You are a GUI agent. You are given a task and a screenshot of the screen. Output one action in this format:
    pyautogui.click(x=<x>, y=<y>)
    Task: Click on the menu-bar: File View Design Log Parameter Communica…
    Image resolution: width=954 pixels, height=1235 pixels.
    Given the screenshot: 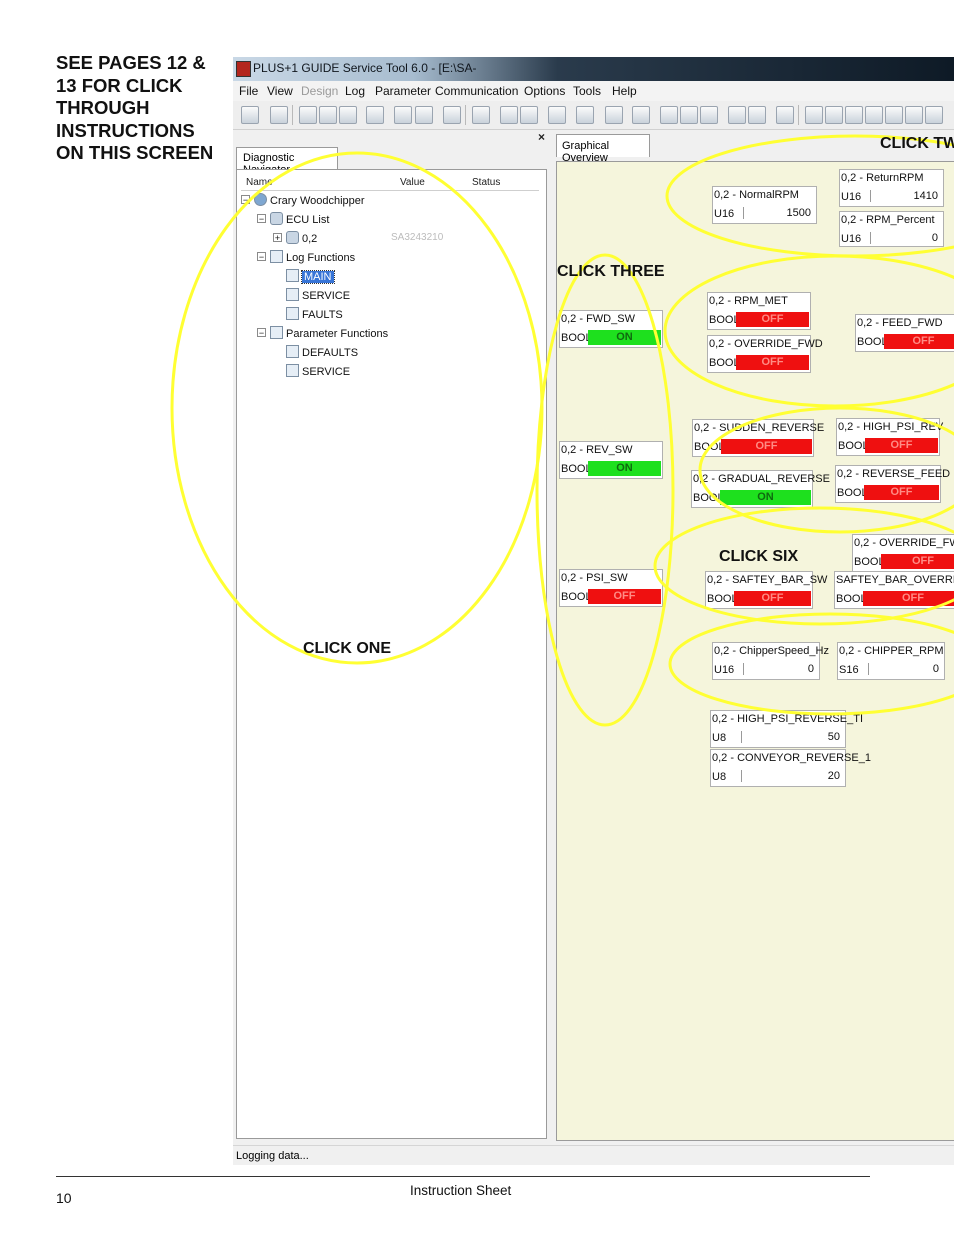 What is the action you would take?
    pyautogui.click(x=593, y=91)
    